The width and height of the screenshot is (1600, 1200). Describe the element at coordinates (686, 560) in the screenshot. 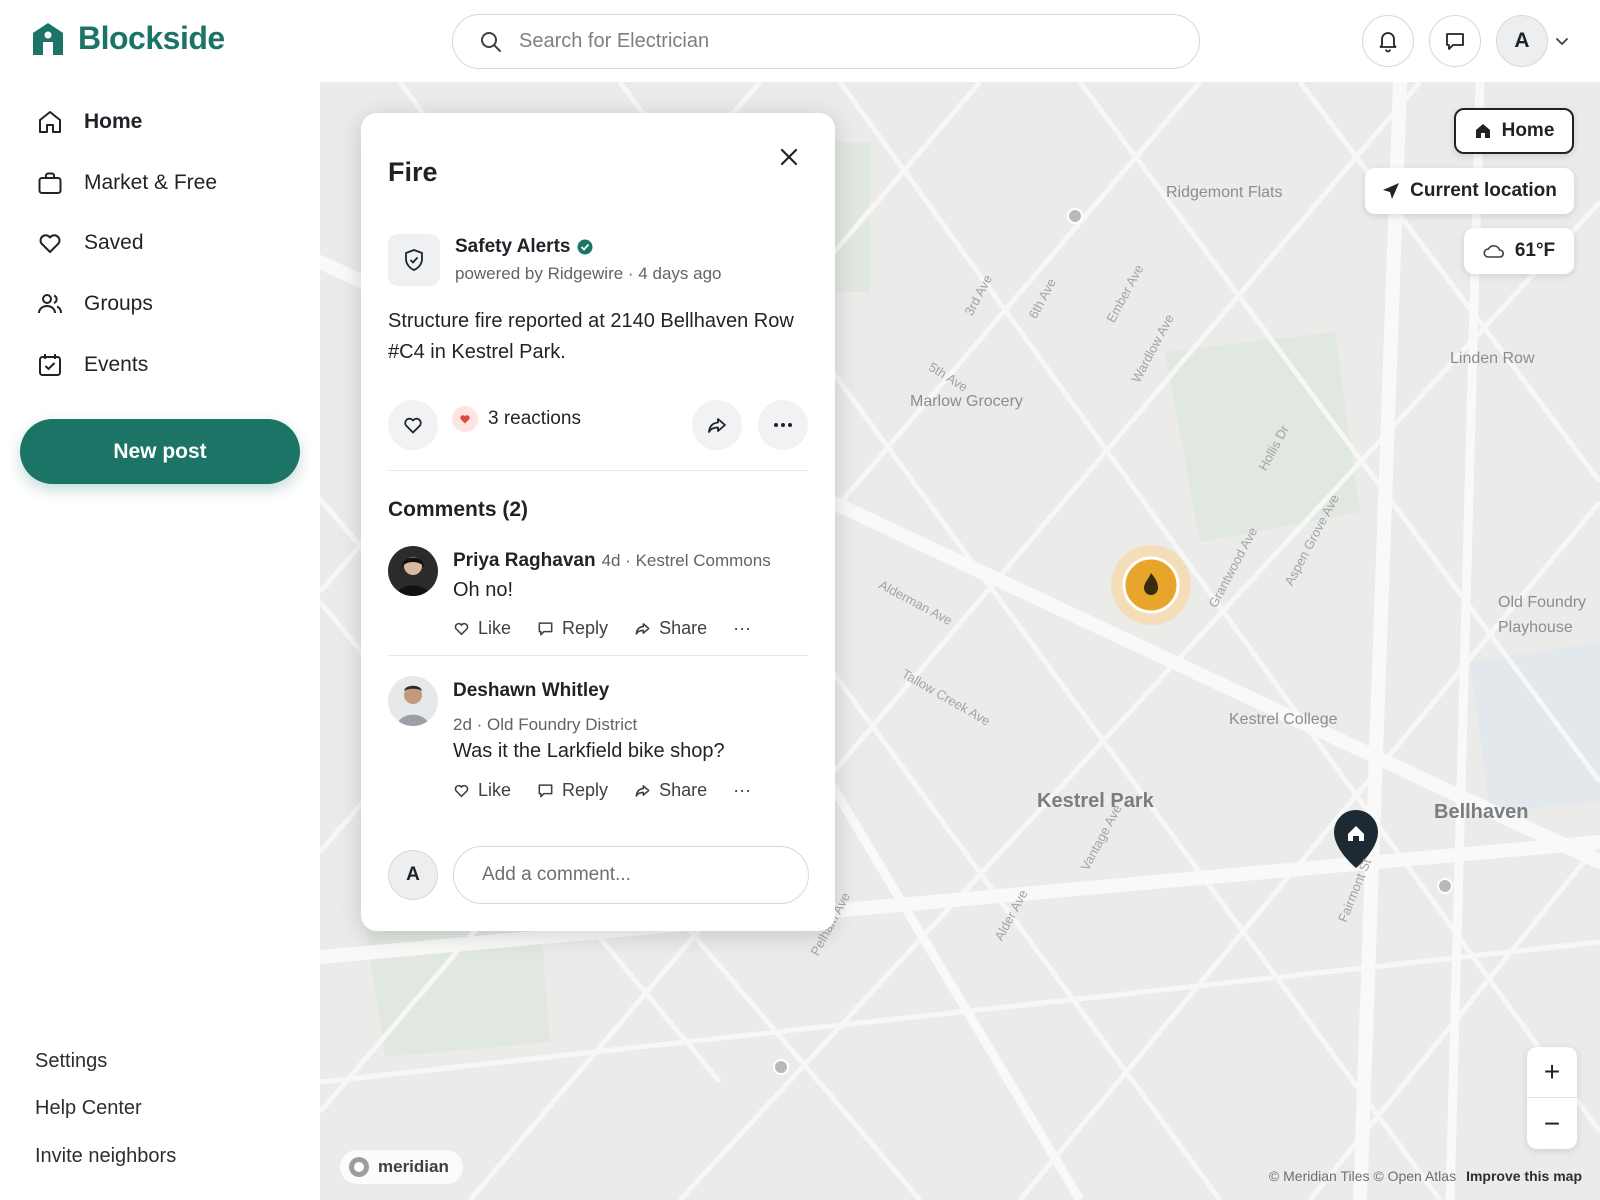

I see `comment-meta: 4d · Kestrel Commons` at that location.